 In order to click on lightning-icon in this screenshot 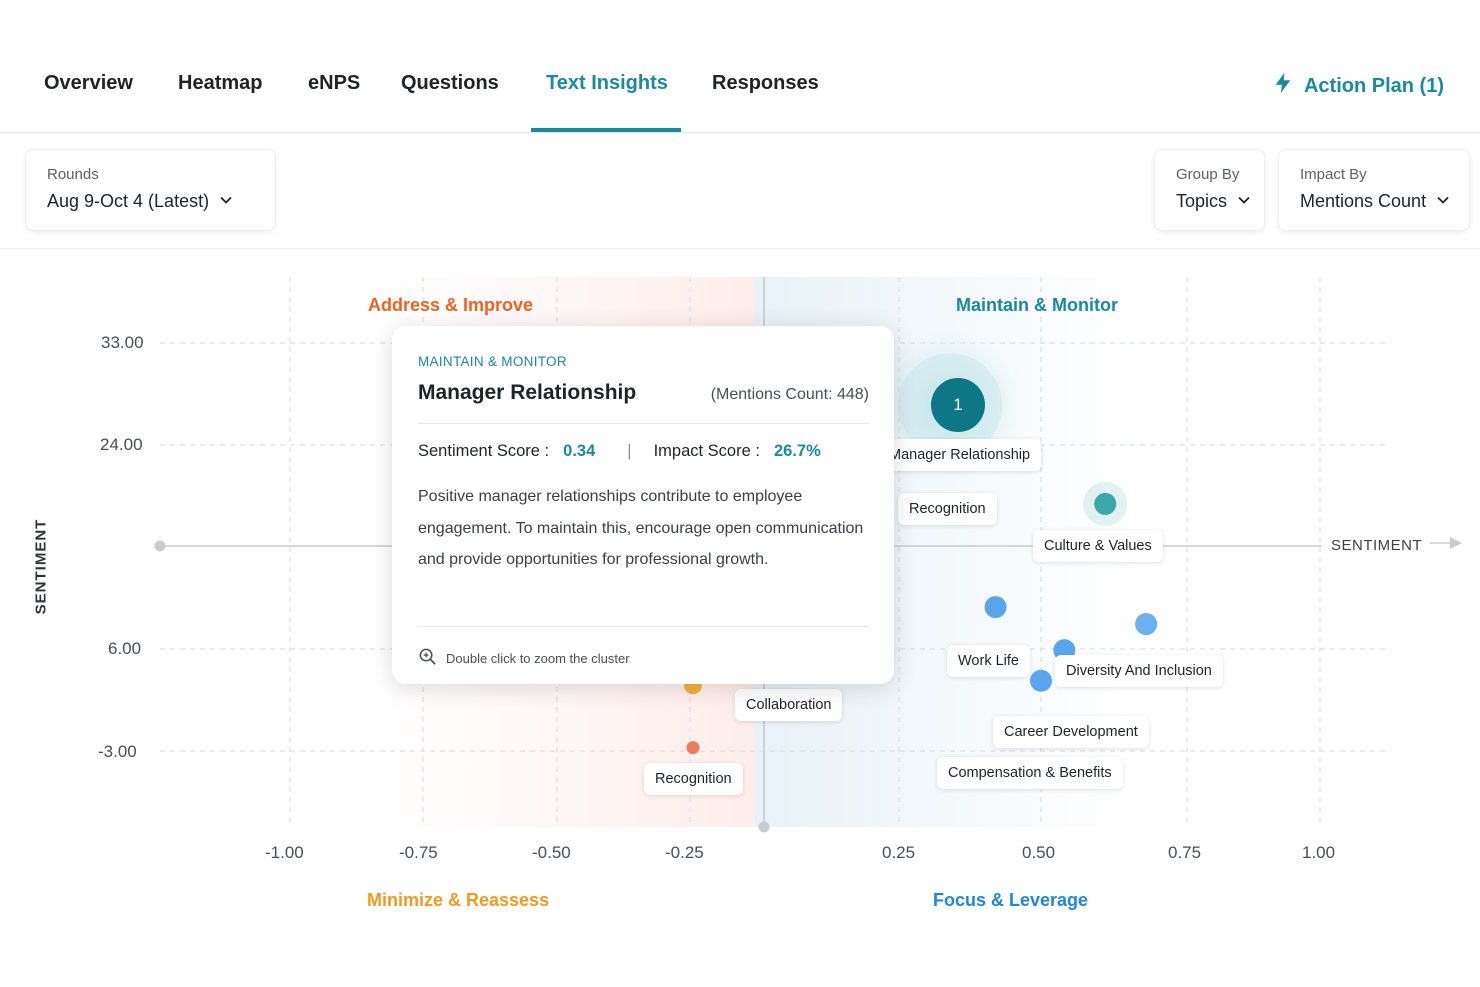, I will do `click(1283, 86)`.